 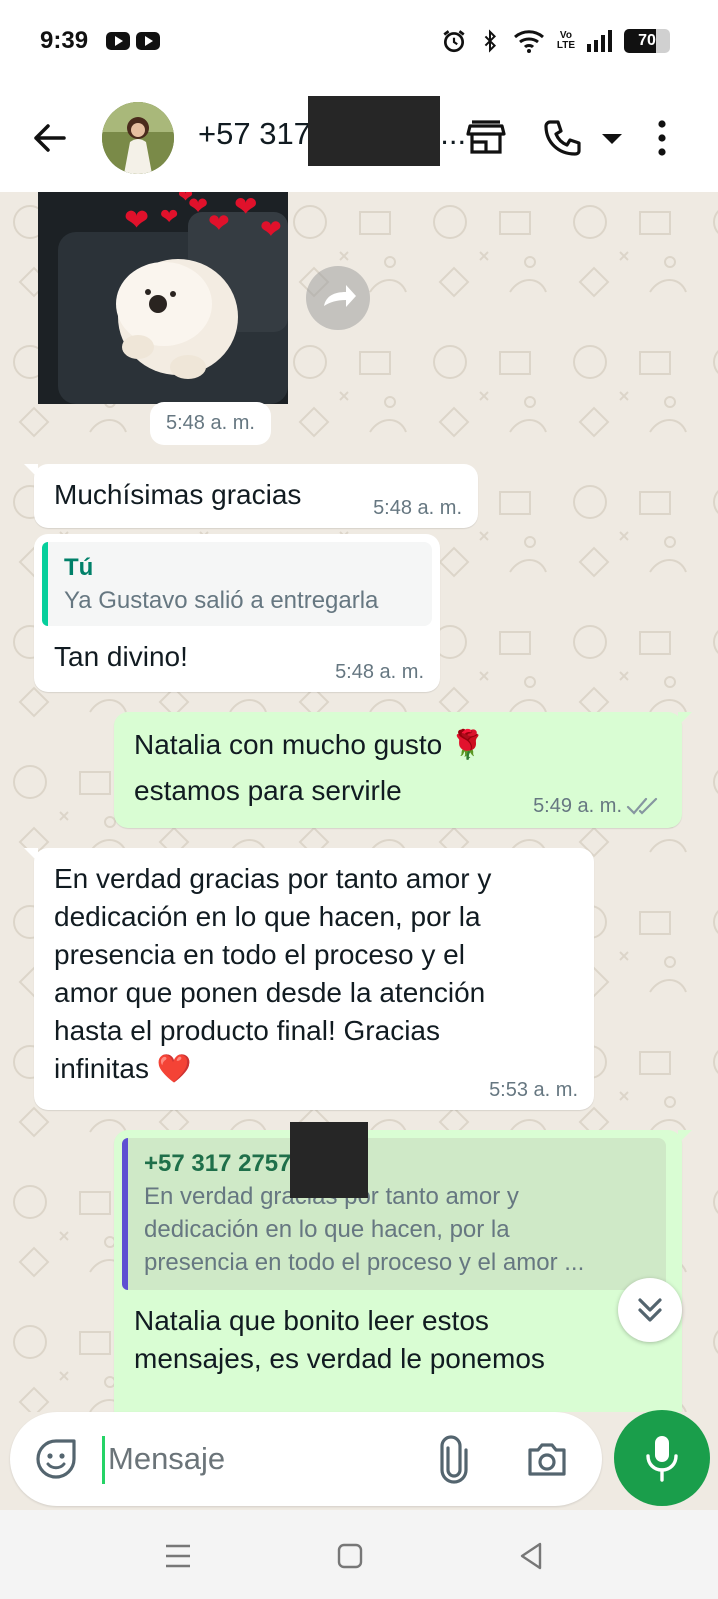 I want to click on store-icon, so click(x=486, y=138).